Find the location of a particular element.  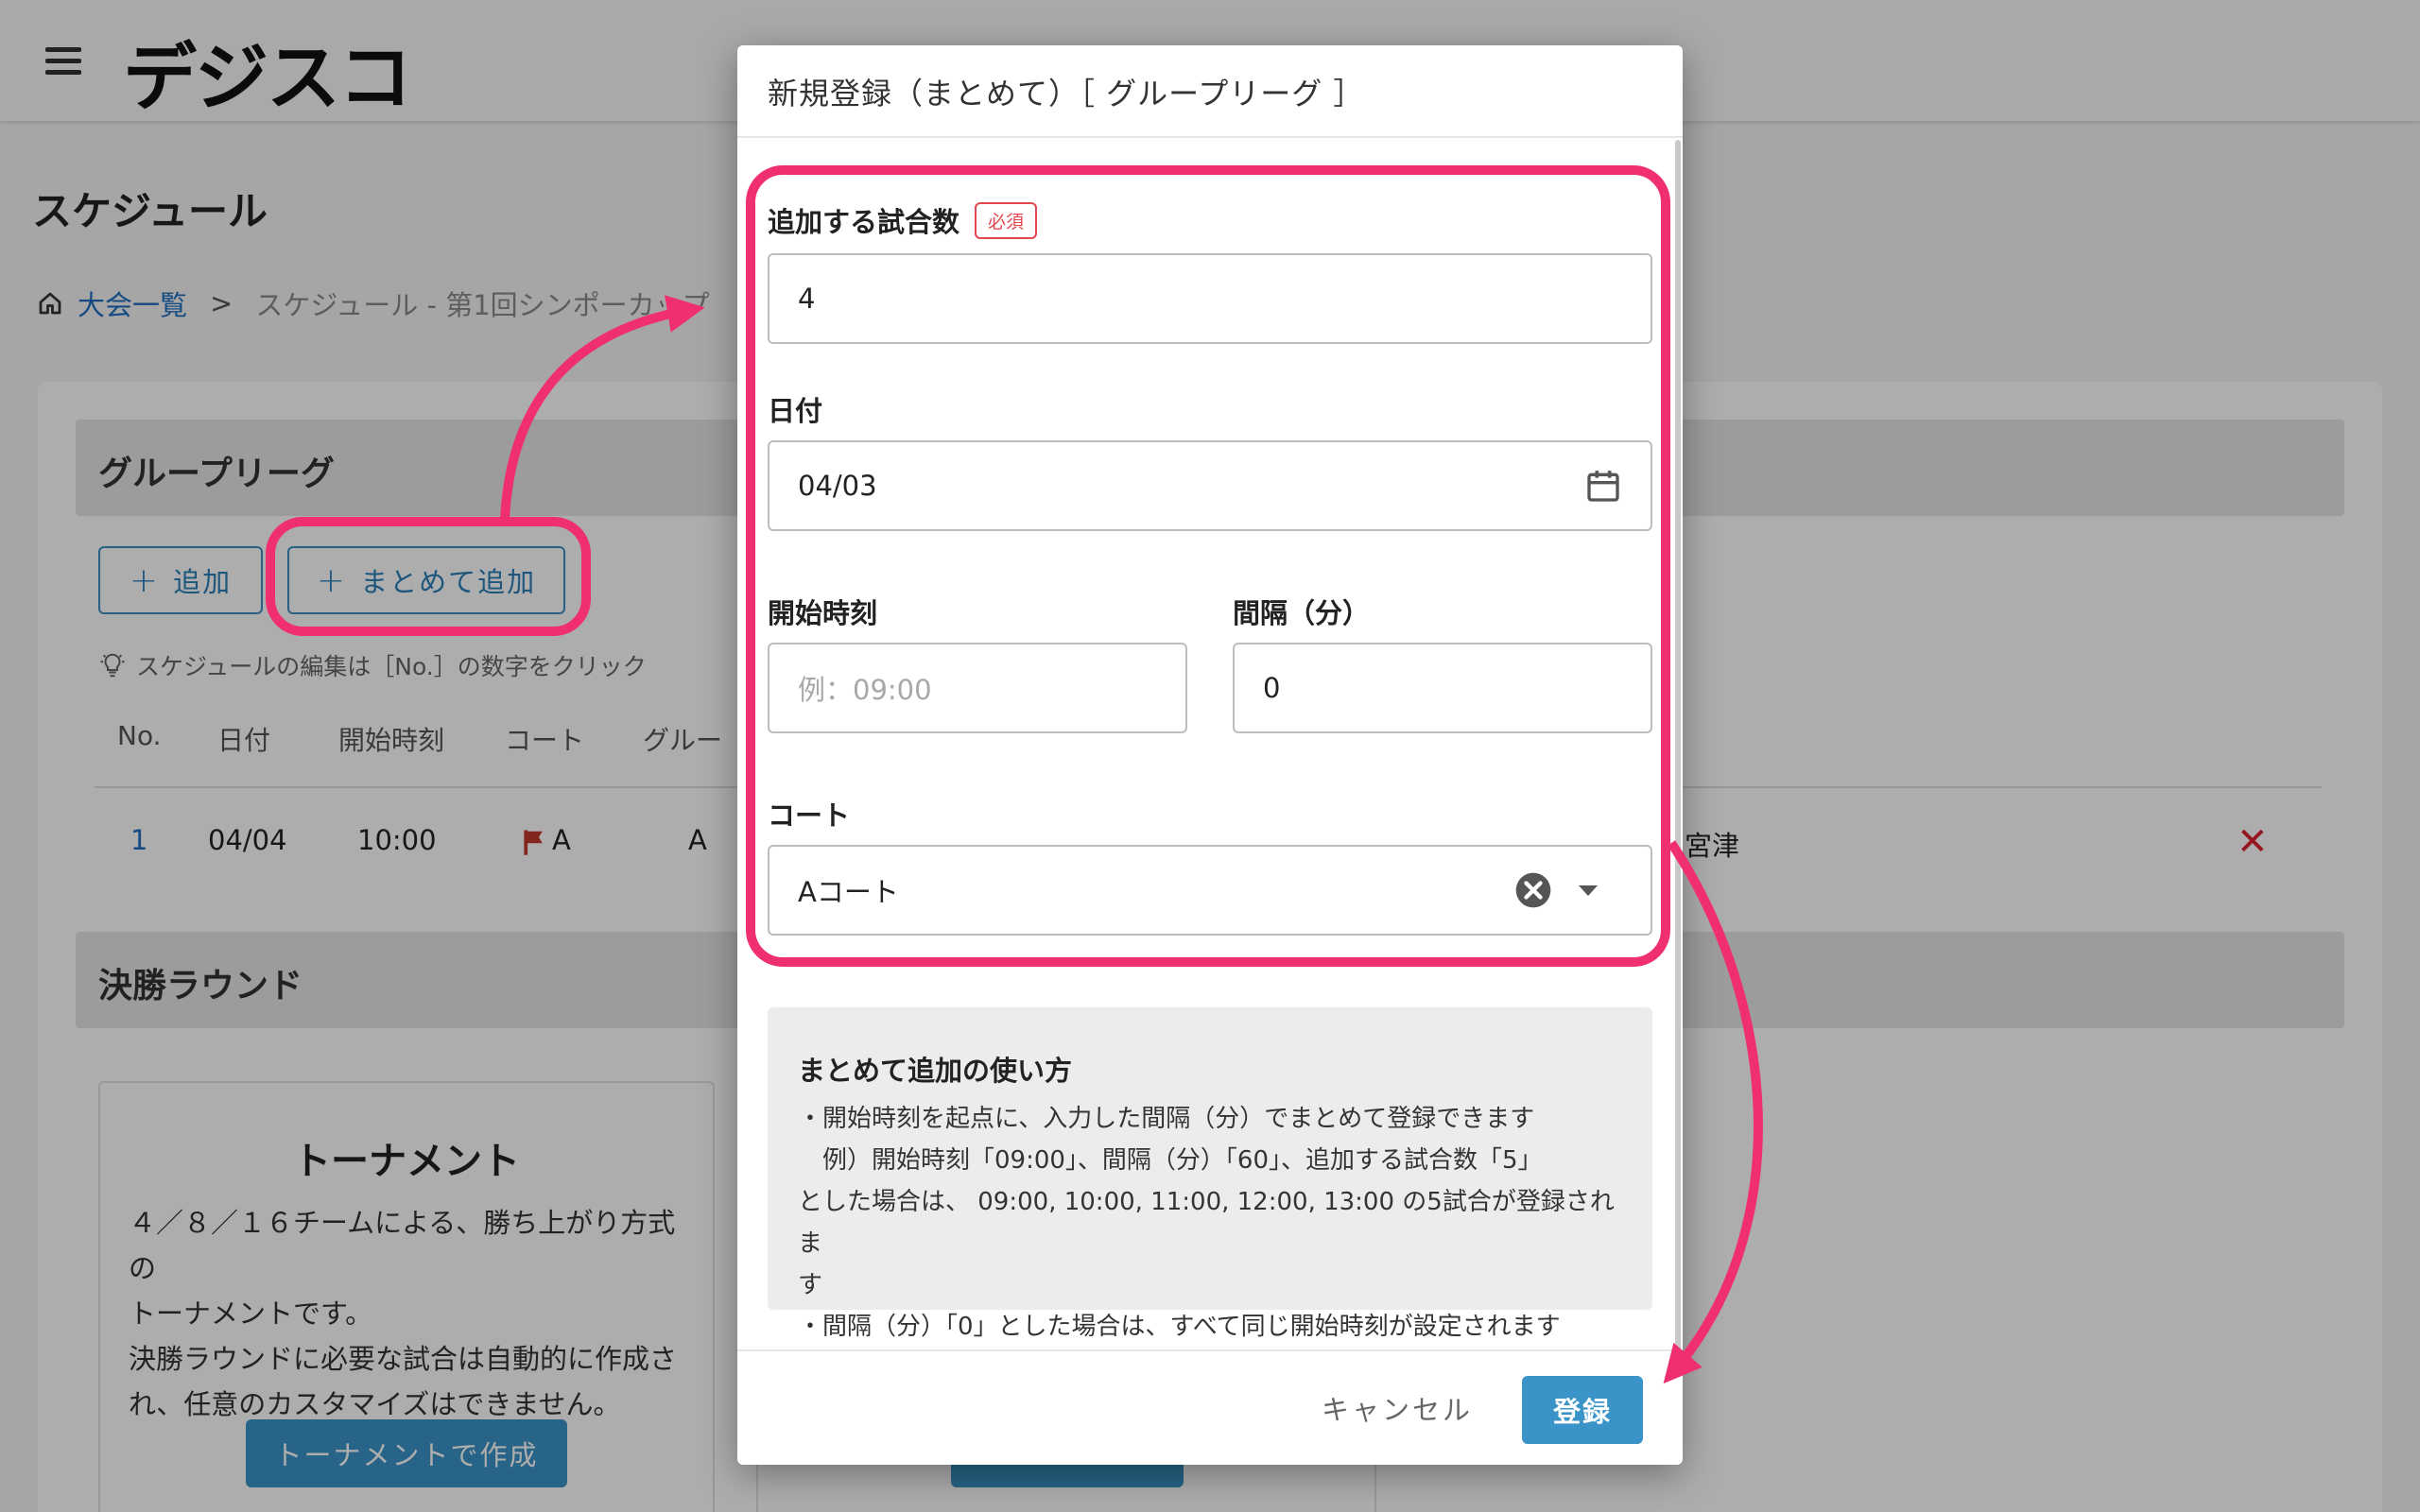

help-line: ・間隔（分）「0」とした場合は、すべて同じ開始時刻が設定されます is located at coordinates (1179, 1327).